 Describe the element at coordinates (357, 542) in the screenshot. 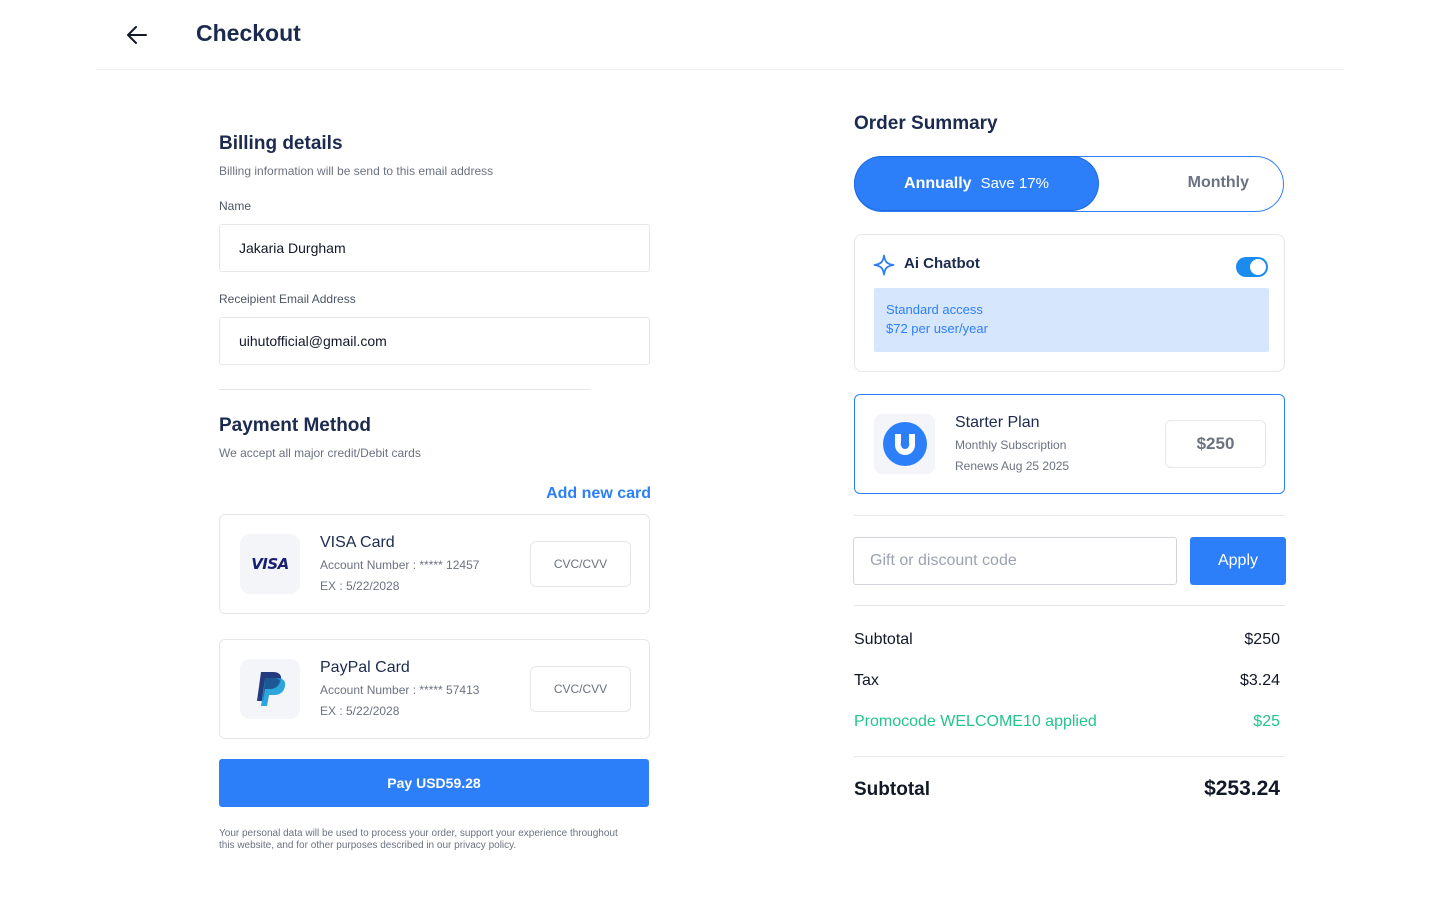

I see `card-name: VISA Card` at that location.